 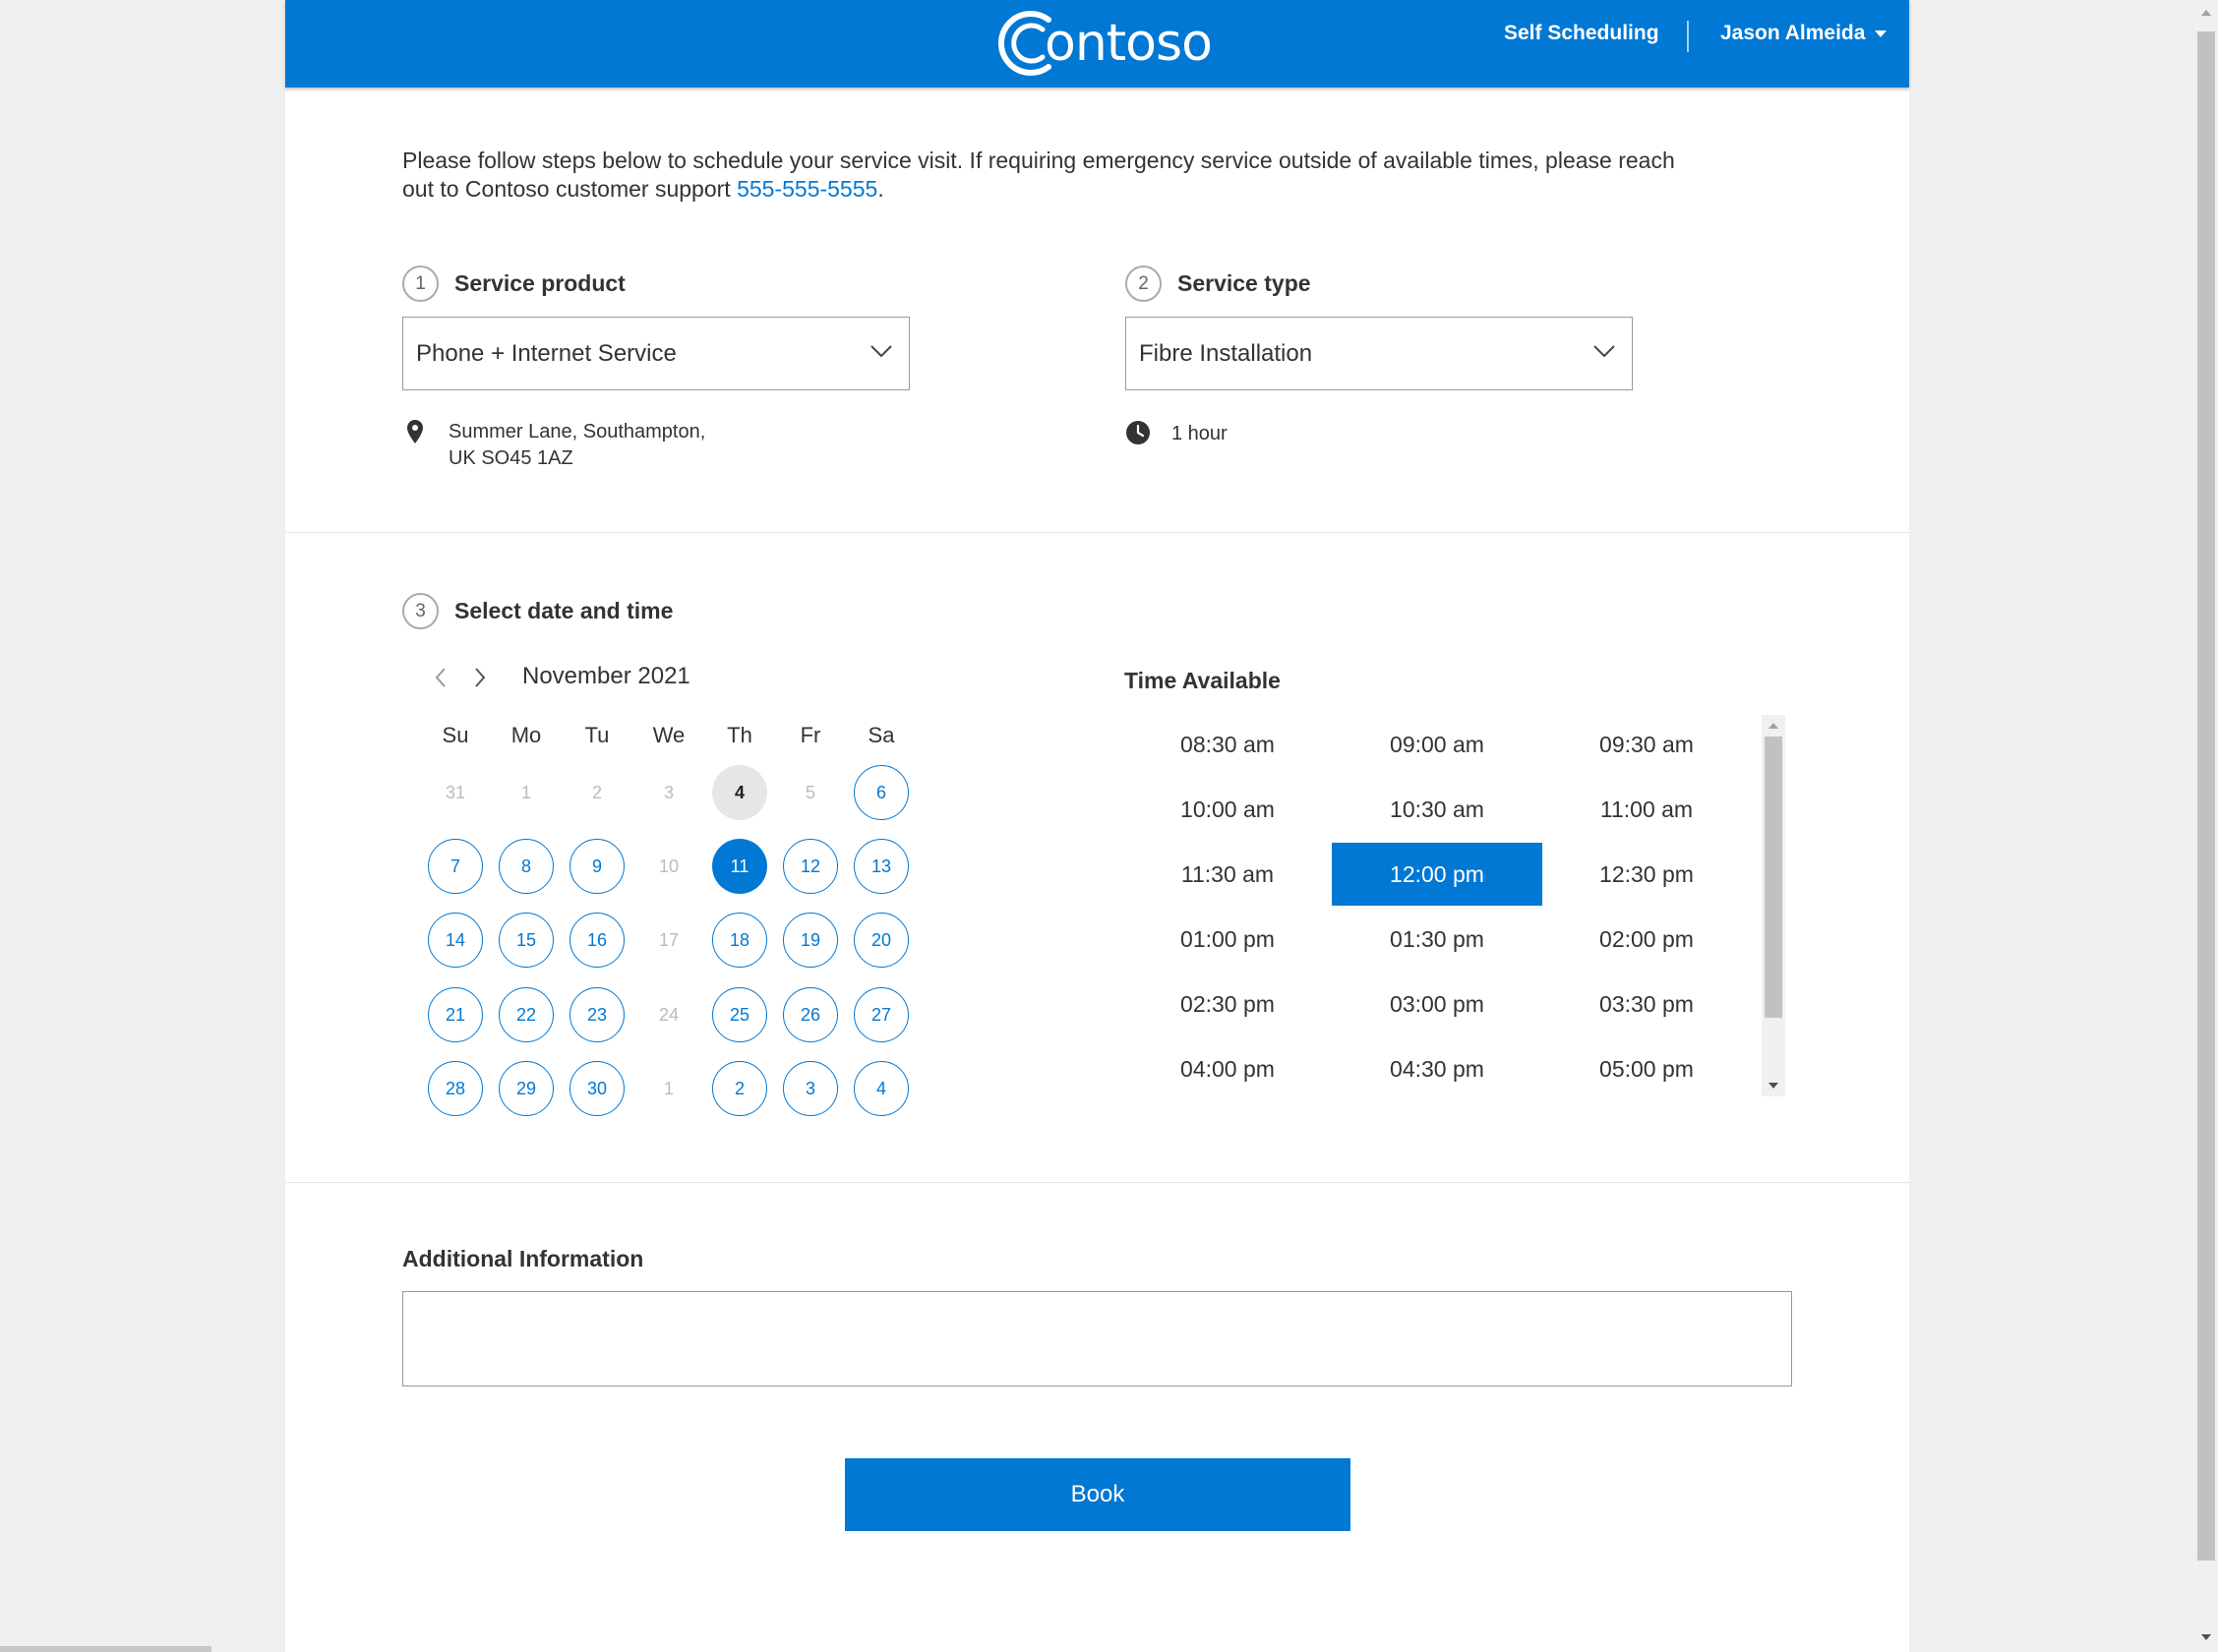 What do you see at coordinates (597, 940) in the screenshot?
I see `calendar-day: 16` at bounding box center [597, 940].